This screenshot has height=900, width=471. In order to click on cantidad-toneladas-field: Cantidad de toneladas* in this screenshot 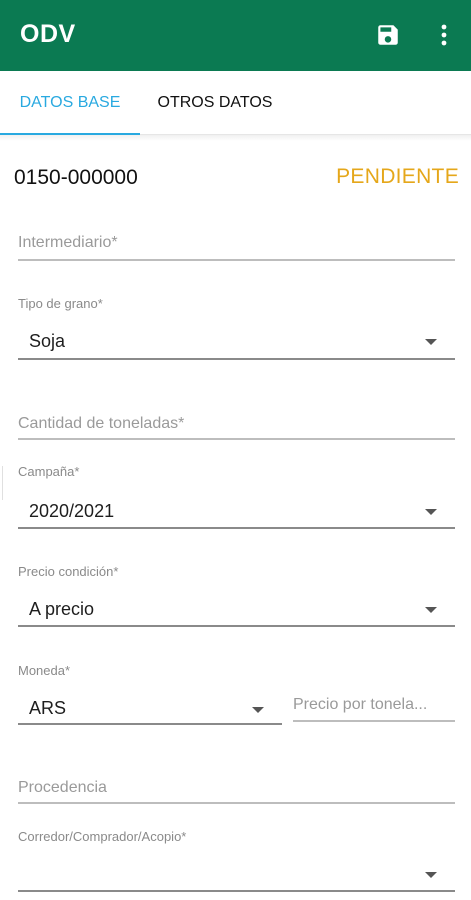, I will do `click(236, 427)`.